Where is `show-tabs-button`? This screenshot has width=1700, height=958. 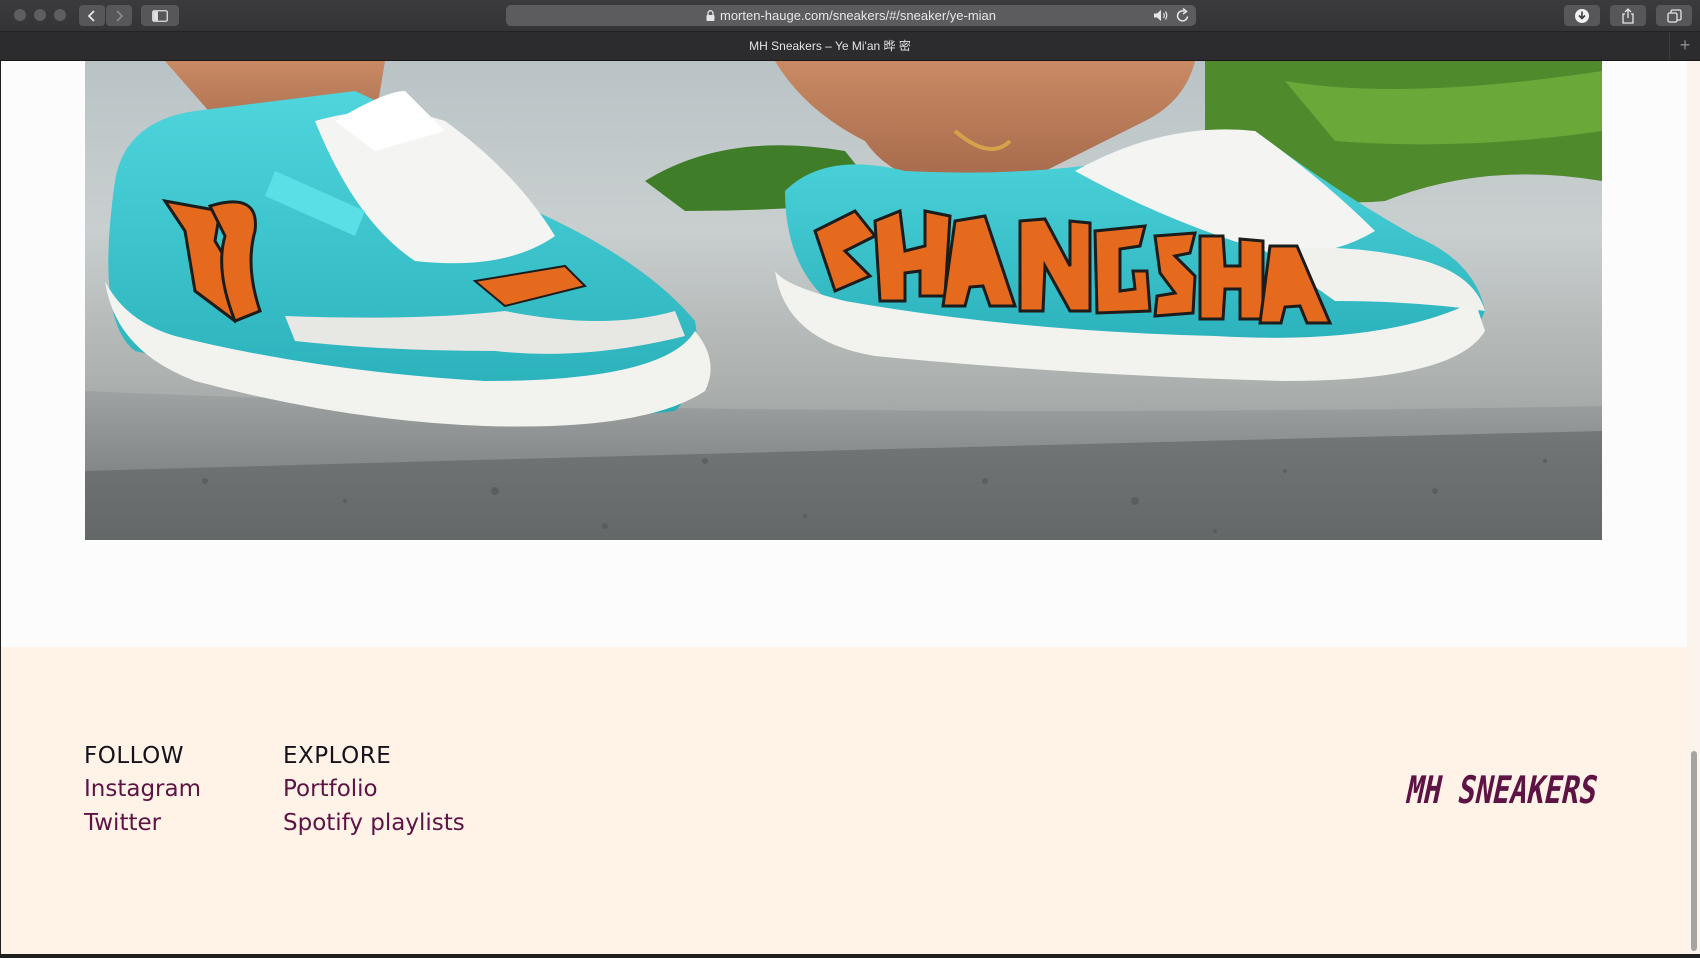
show-tabs-button is located at coordinates (1674, 15).